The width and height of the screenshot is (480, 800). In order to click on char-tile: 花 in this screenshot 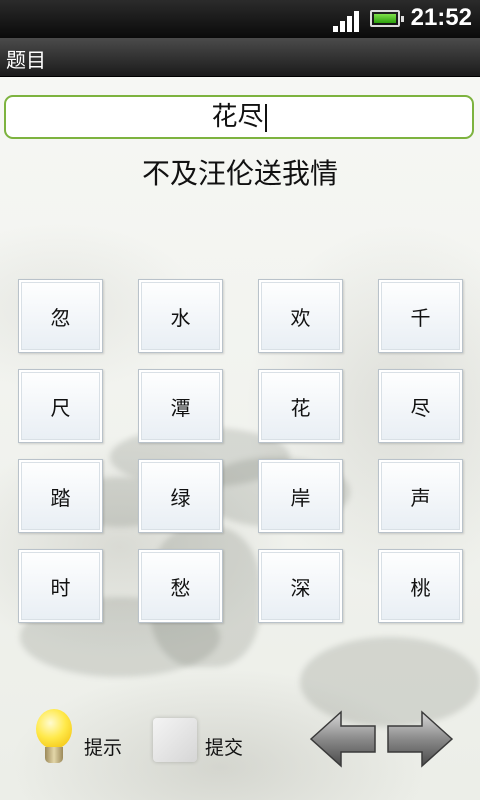, I will do `click(300, 406)`.